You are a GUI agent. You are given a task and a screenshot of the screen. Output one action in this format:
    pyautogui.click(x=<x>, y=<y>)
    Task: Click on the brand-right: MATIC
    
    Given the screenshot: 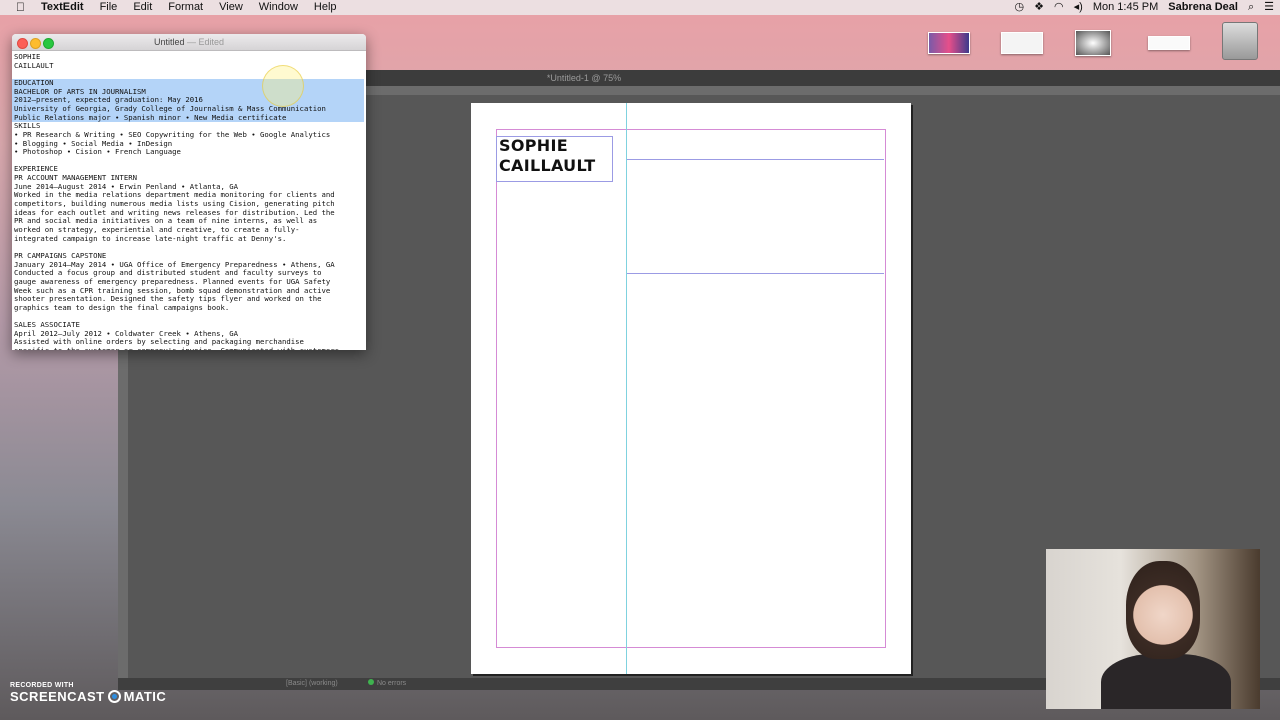 What is the action you would take?
    pyautogui.click(x=145, y=696)
    